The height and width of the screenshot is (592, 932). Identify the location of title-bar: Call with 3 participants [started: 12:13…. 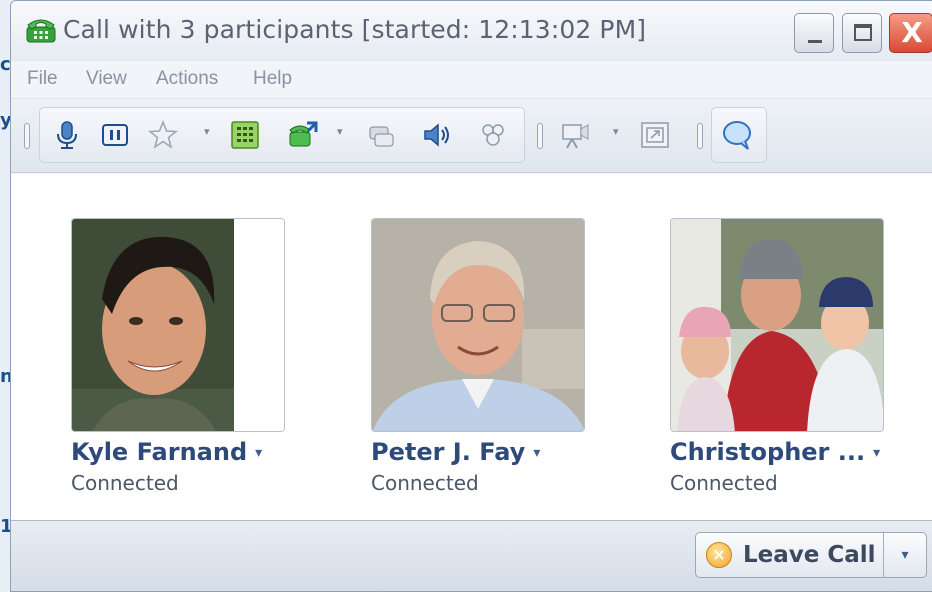
(471, 31).